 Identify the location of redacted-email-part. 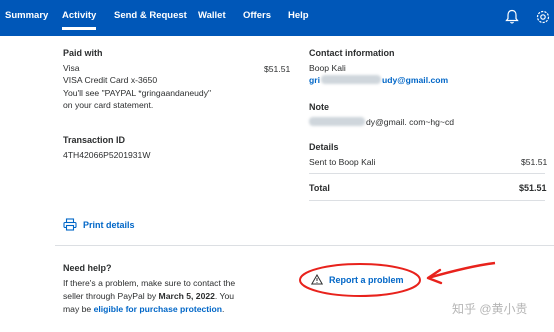
(350, 80).